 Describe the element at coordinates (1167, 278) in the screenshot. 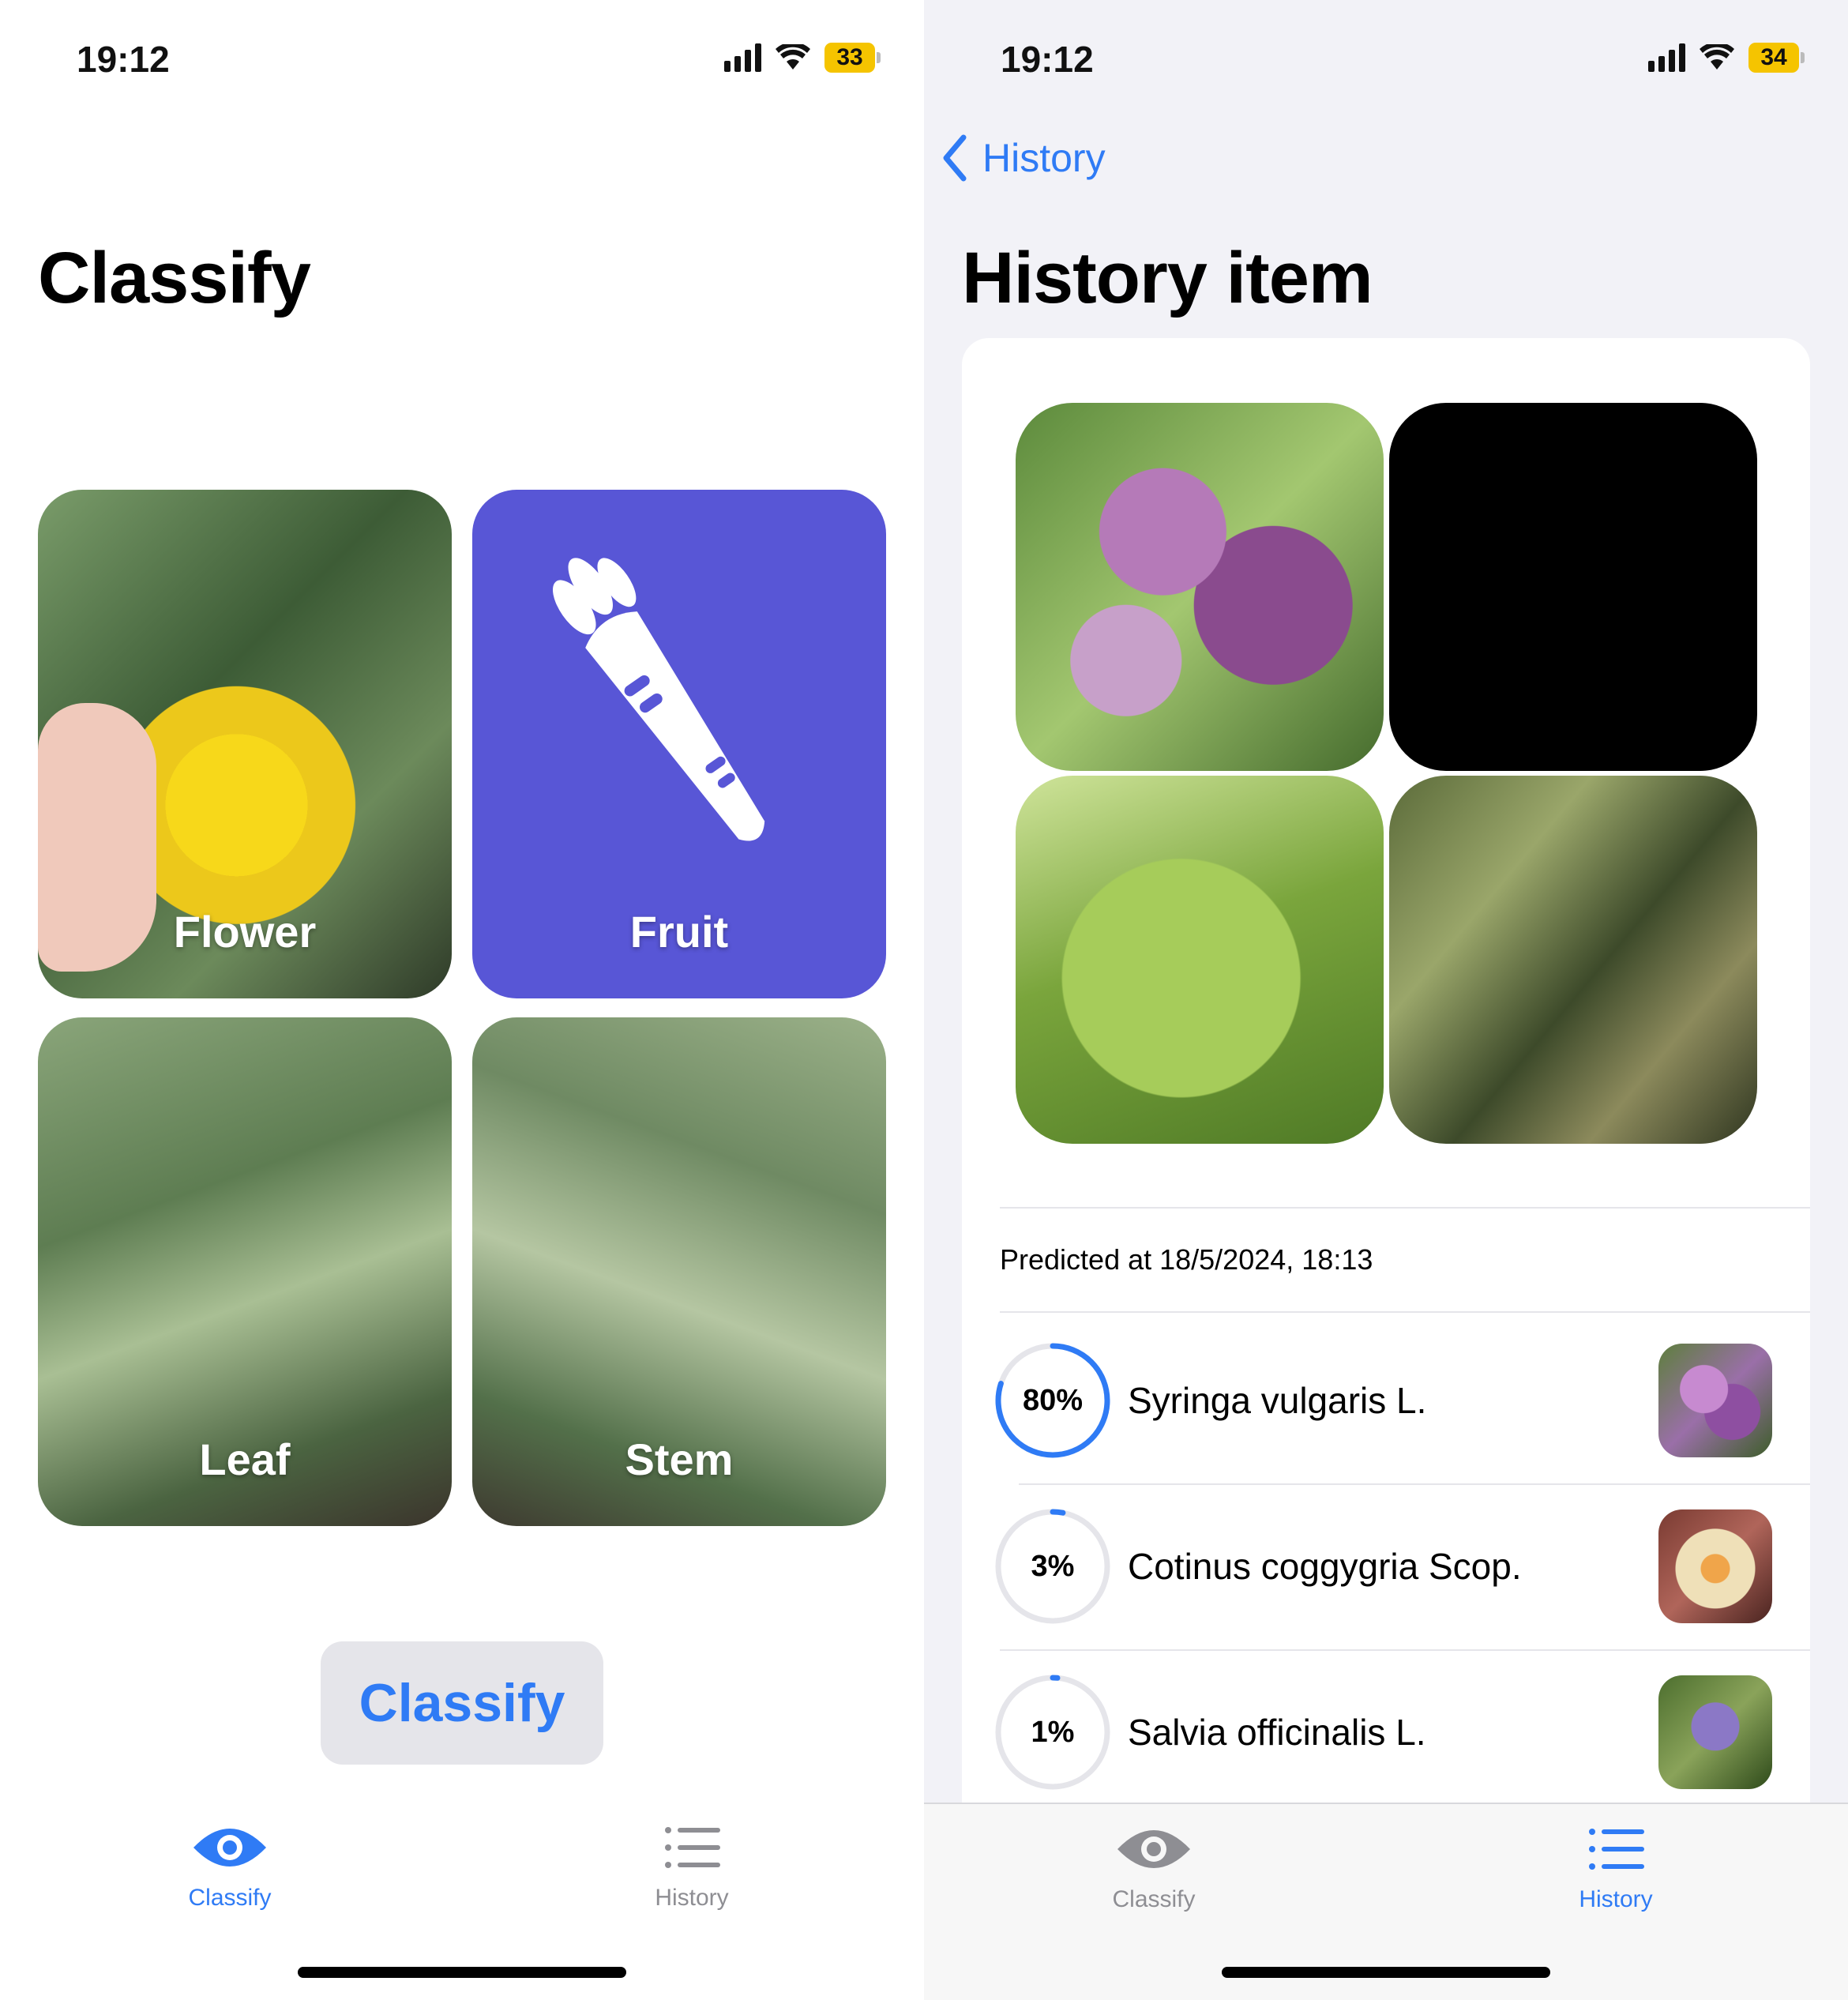

I see `page-title: History item` at that location.